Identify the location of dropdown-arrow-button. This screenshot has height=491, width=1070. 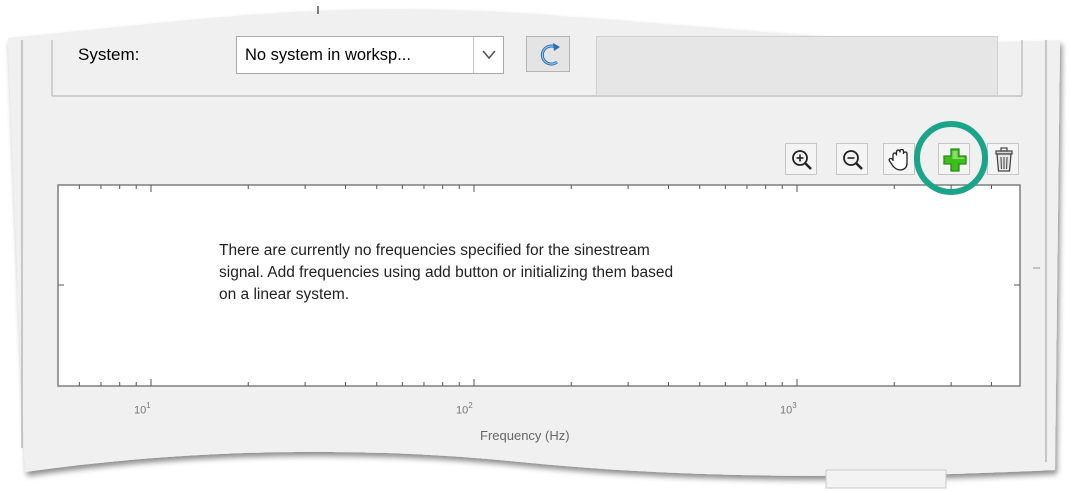
(488, 55).